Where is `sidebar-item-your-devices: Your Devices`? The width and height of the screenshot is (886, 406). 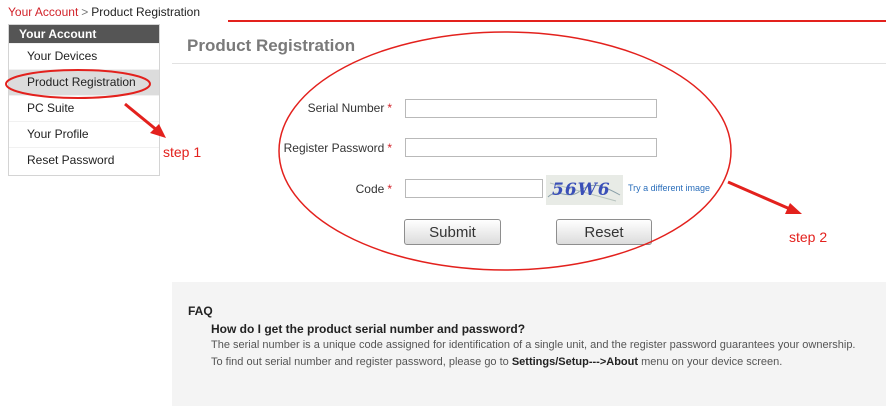
sidebar-item-your-devices: Your Devices is located at coordinates (84, 56).